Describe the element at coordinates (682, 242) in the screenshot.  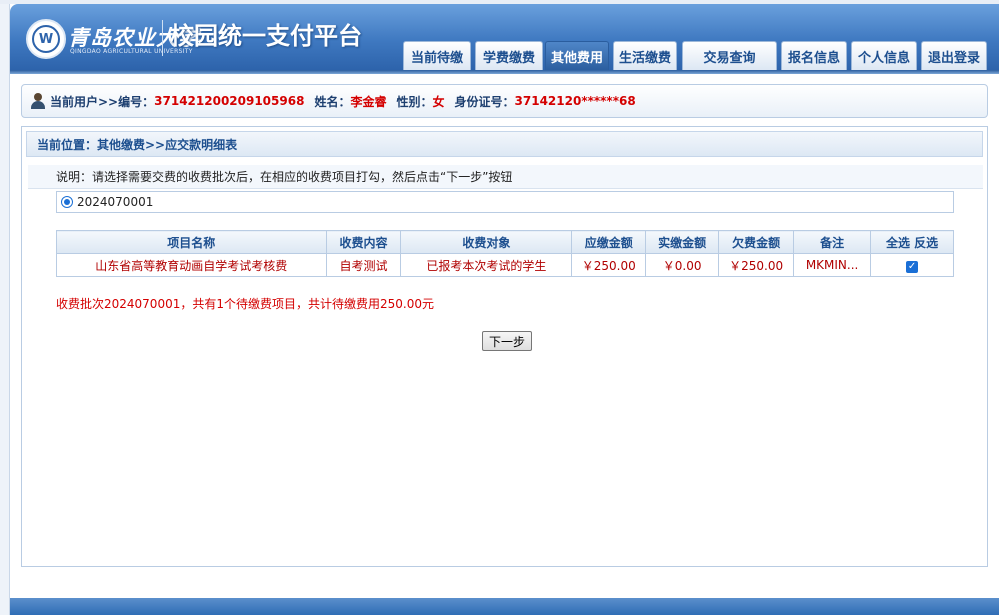
I see `col-paid-amount: 实缴金额` at that location.